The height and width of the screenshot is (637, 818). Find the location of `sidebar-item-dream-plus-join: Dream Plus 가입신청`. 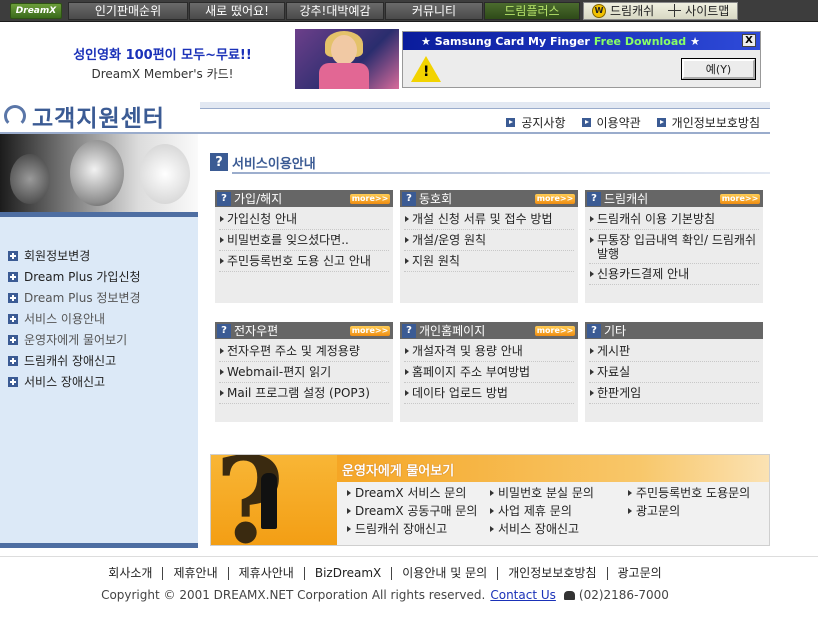

sidebar-item-dream-plus-join: Dream Plus 가입신청 is located at coordinates (99, 276).